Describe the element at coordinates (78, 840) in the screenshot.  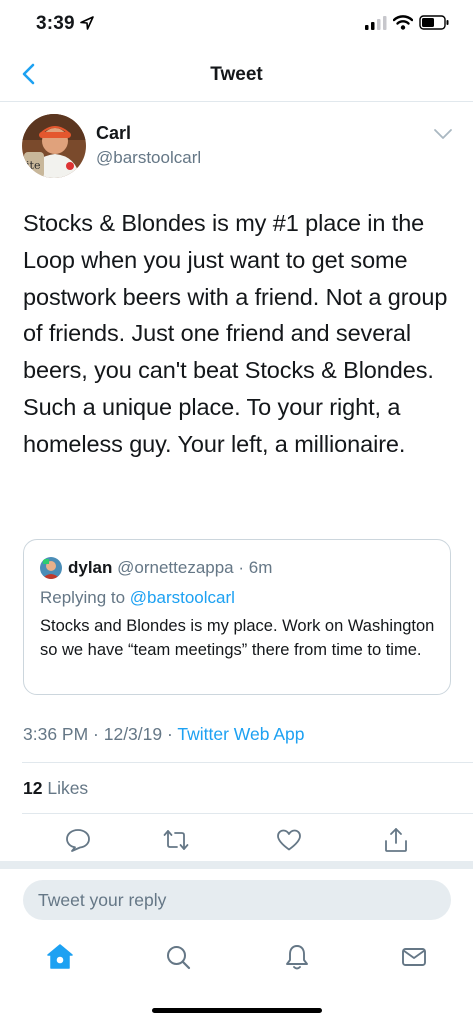
I see `reply-icon` at that location.